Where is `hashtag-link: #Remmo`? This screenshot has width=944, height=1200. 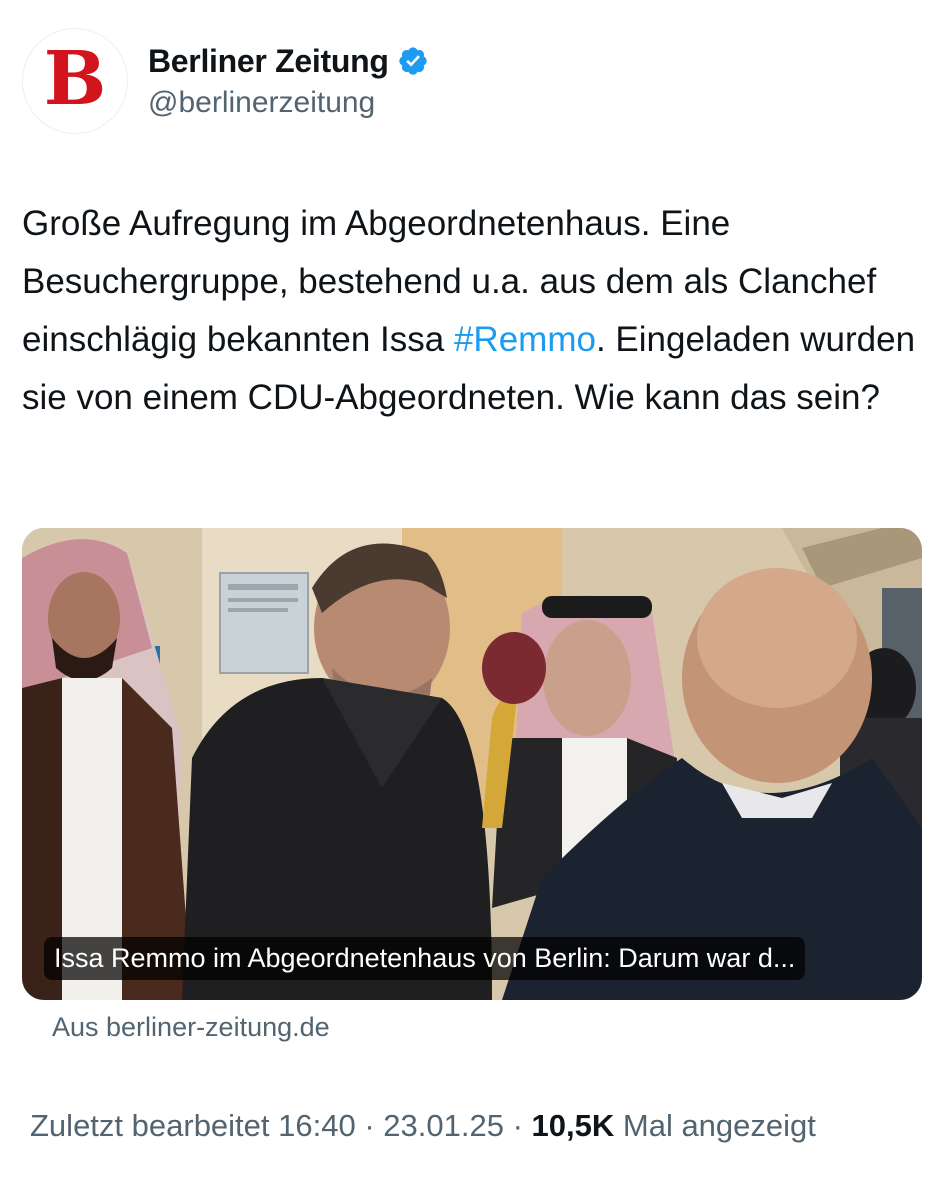 hashtag-link: #Remmo is located at coordinates (525, 339).